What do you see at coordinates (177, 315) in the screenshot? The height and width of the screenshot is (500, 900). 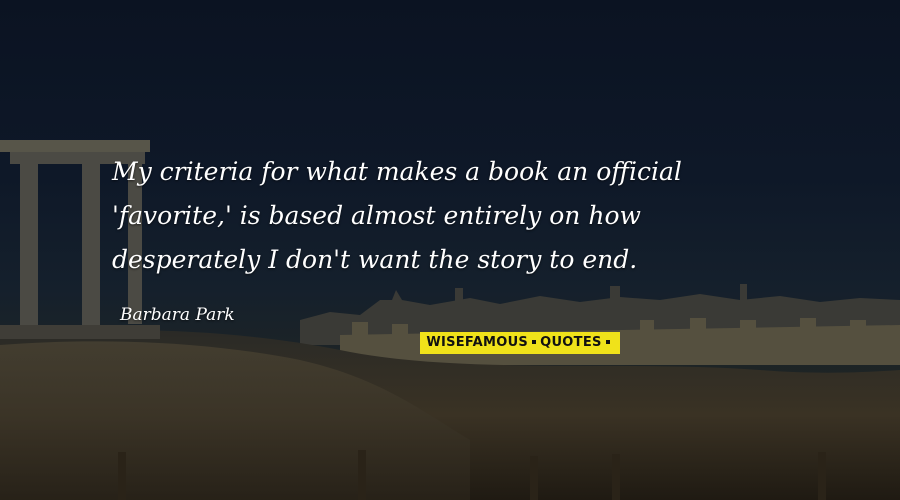 I see `quote-author: Barbara Park` at bounding box center [177, 315].